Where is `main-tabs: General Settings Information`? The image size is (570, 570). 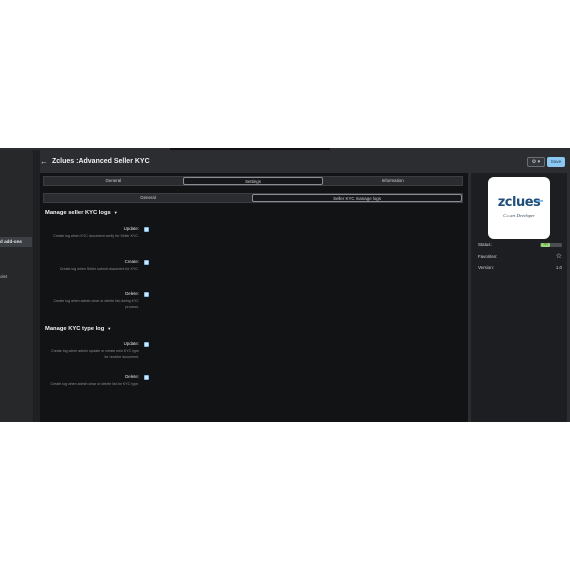
main-tabs: General Settings Information is located at coordinates (253, 181).